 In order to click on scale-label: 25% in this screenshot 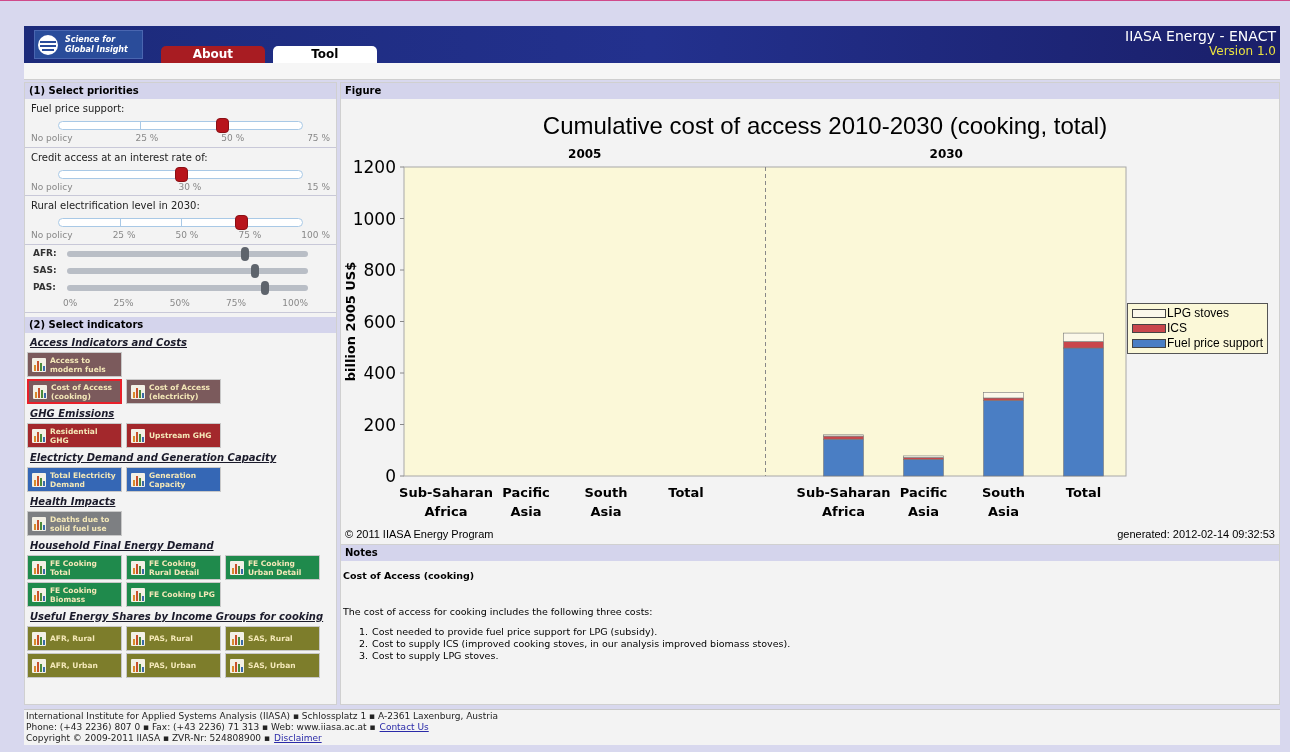, I will do `click(123, 303)`.